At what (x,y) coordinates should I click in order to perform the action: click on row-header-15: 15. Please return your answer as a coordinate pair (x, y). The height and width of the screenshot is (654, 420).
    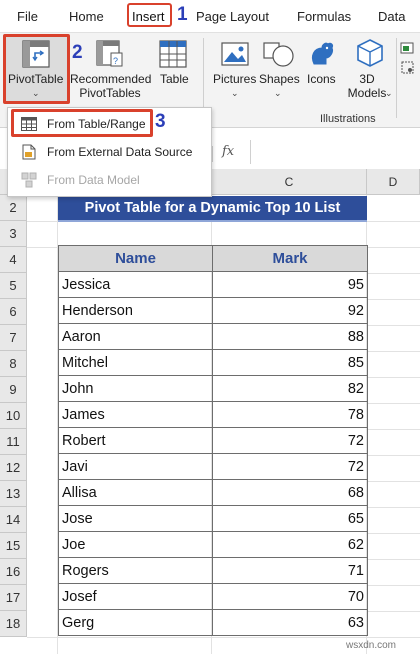
    Looking at the image, I should click on (13, 546).